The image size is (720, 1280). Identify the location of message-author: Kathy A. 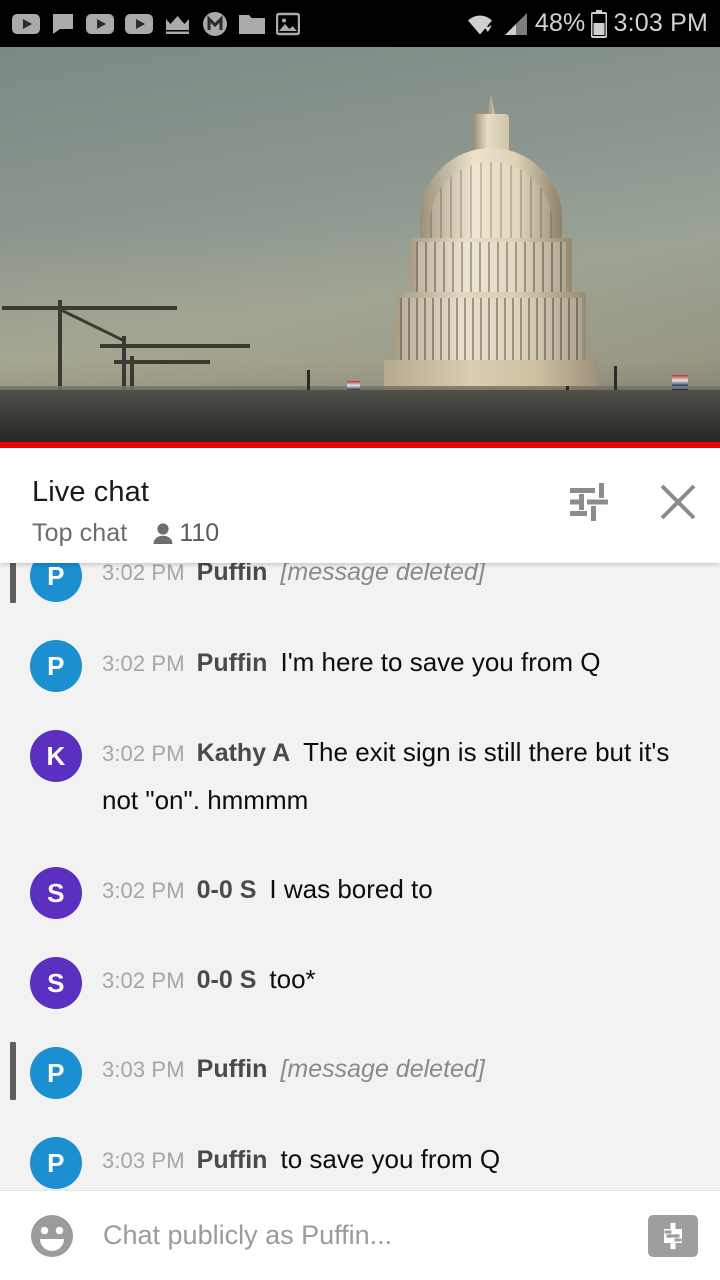
(244, 753).